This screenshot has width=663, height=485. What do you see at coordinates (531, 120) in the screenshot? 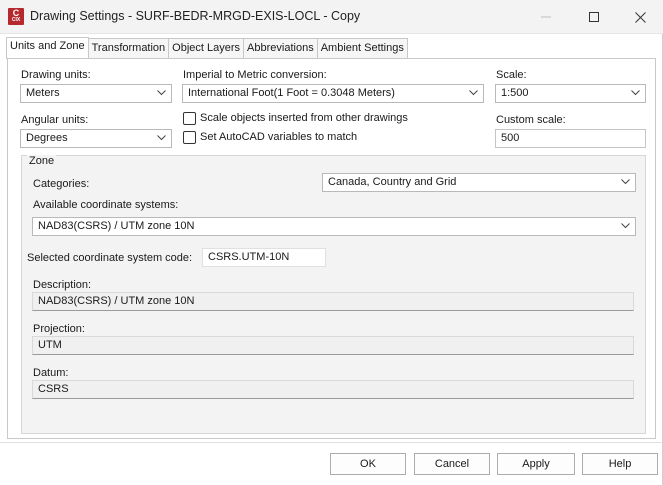
I see `custom-scale-label: Custom scale:` at bounding box center [531, 120].